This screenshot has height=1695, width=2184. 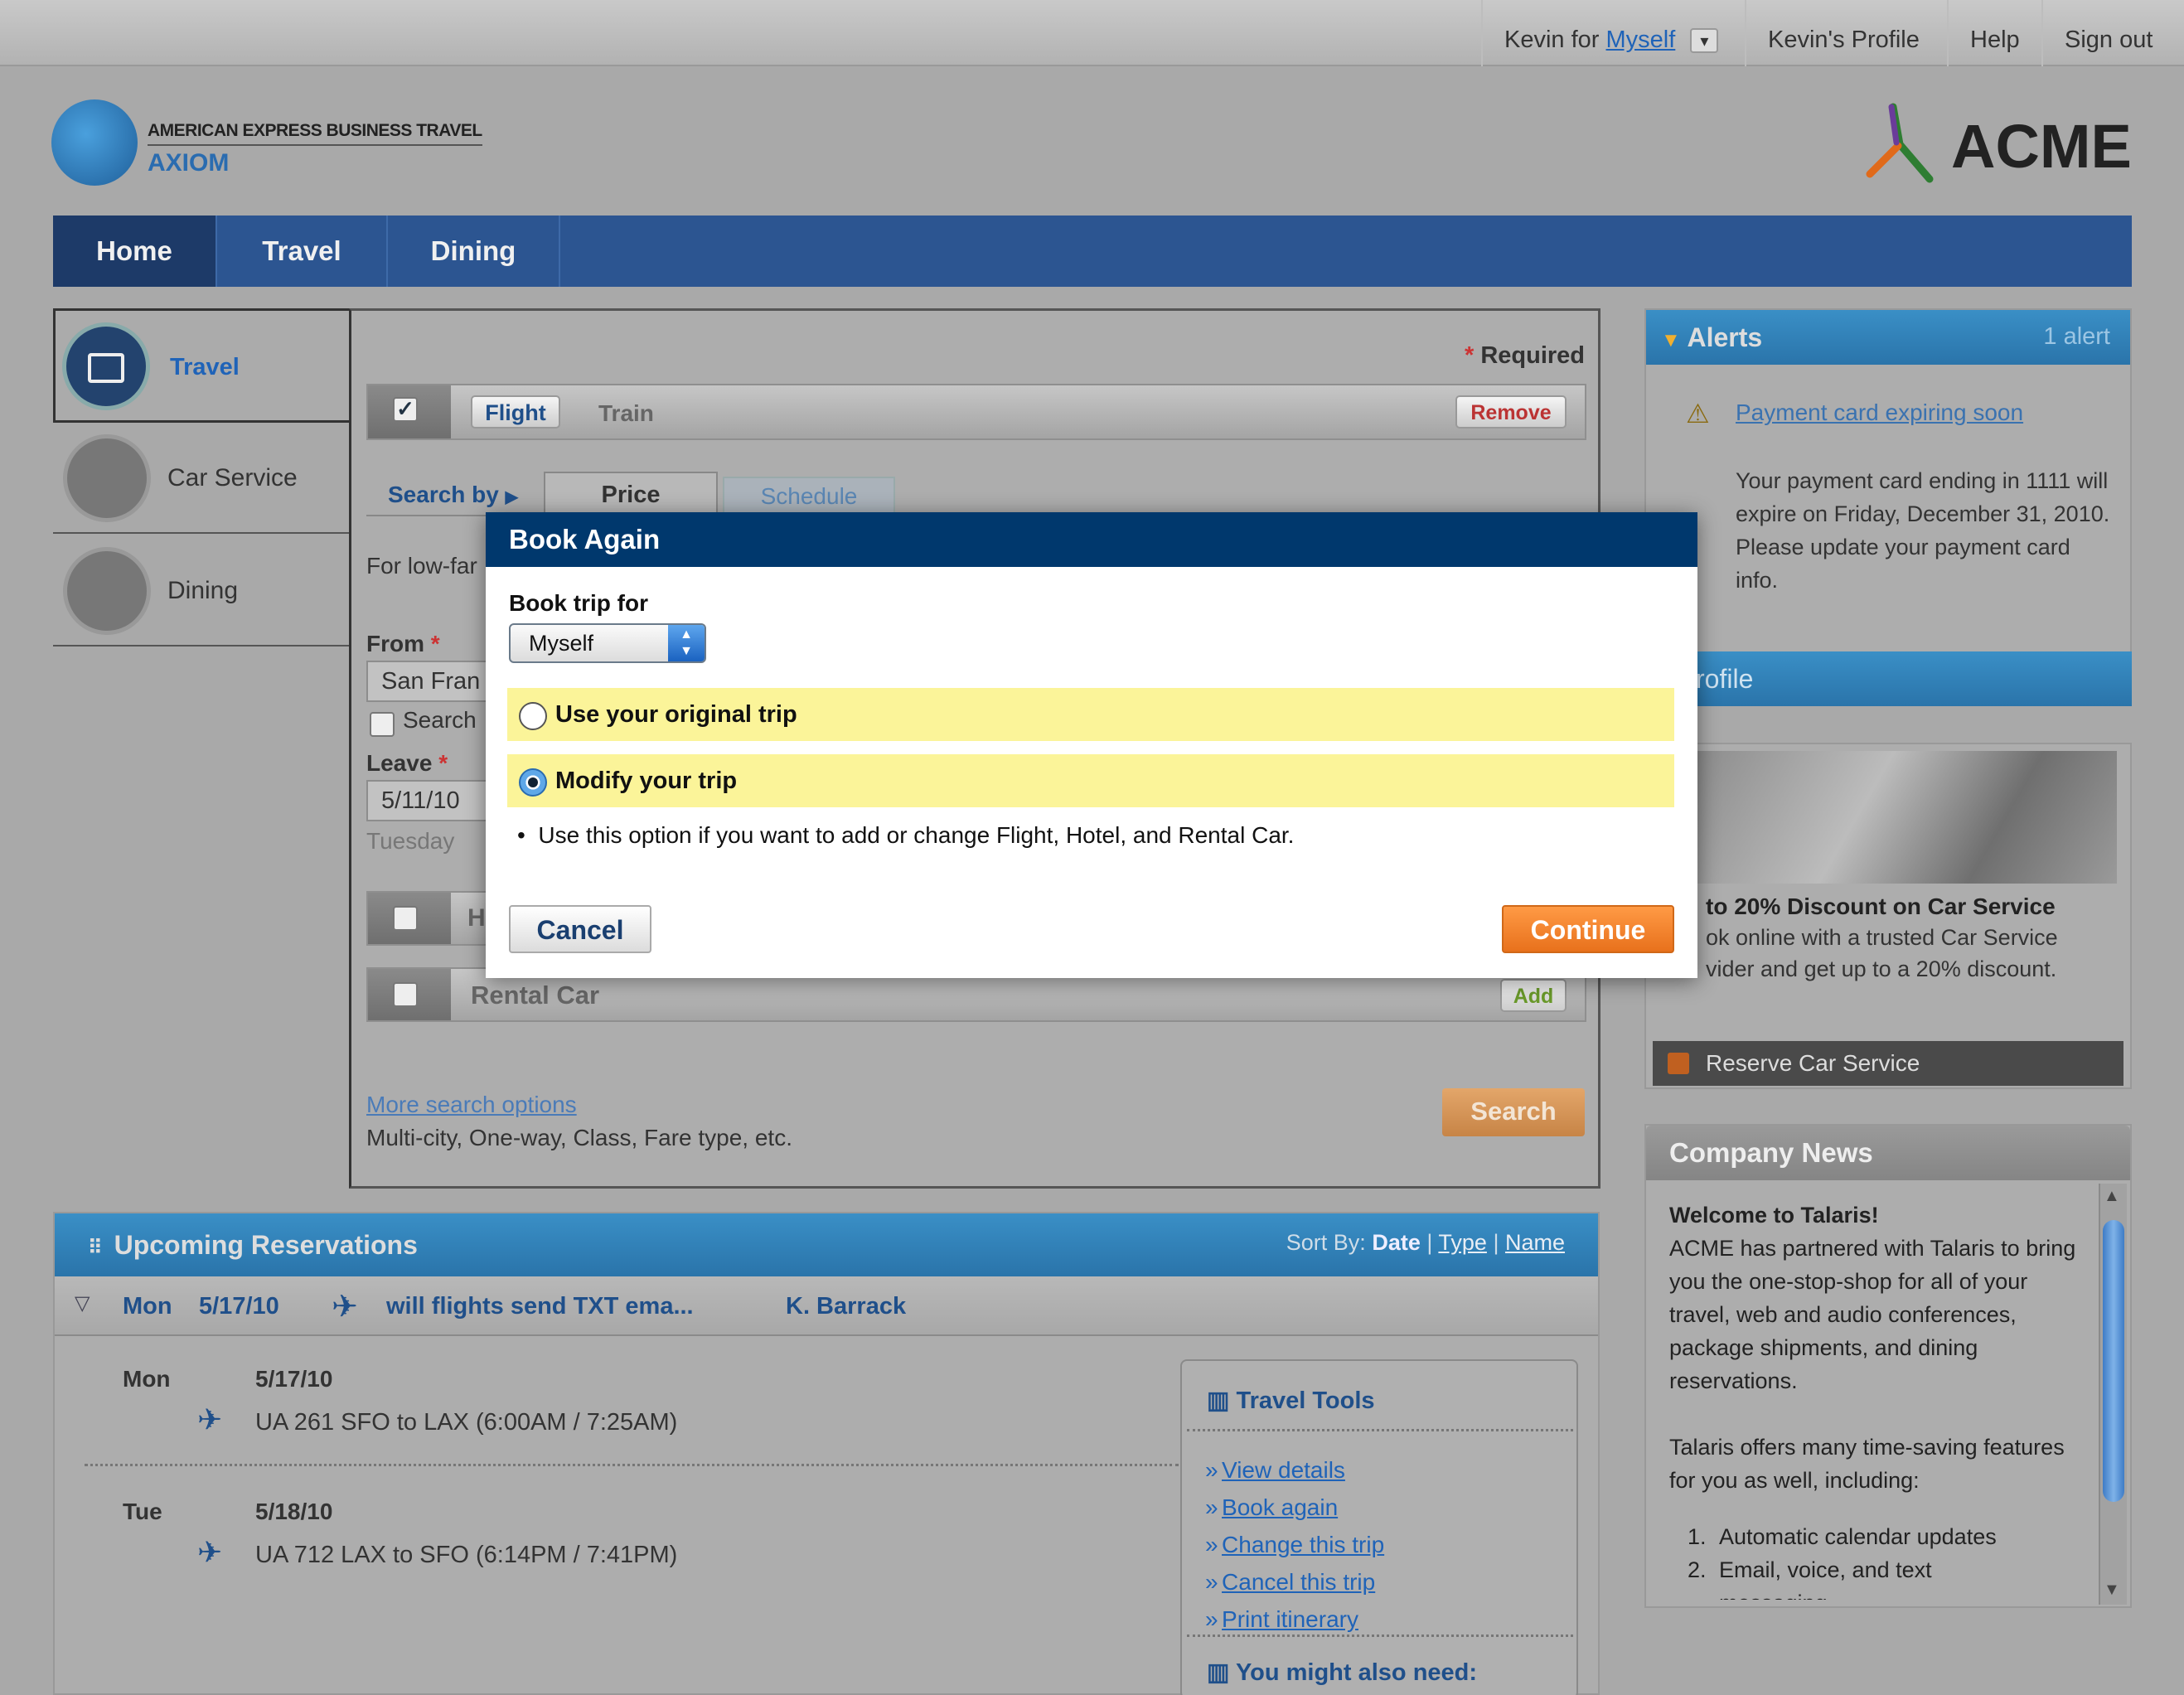 What do you see at coordinates (2041, 146) in the screenshot?
I see `acme-brand: ACME` at bounding box center [2041, 146].